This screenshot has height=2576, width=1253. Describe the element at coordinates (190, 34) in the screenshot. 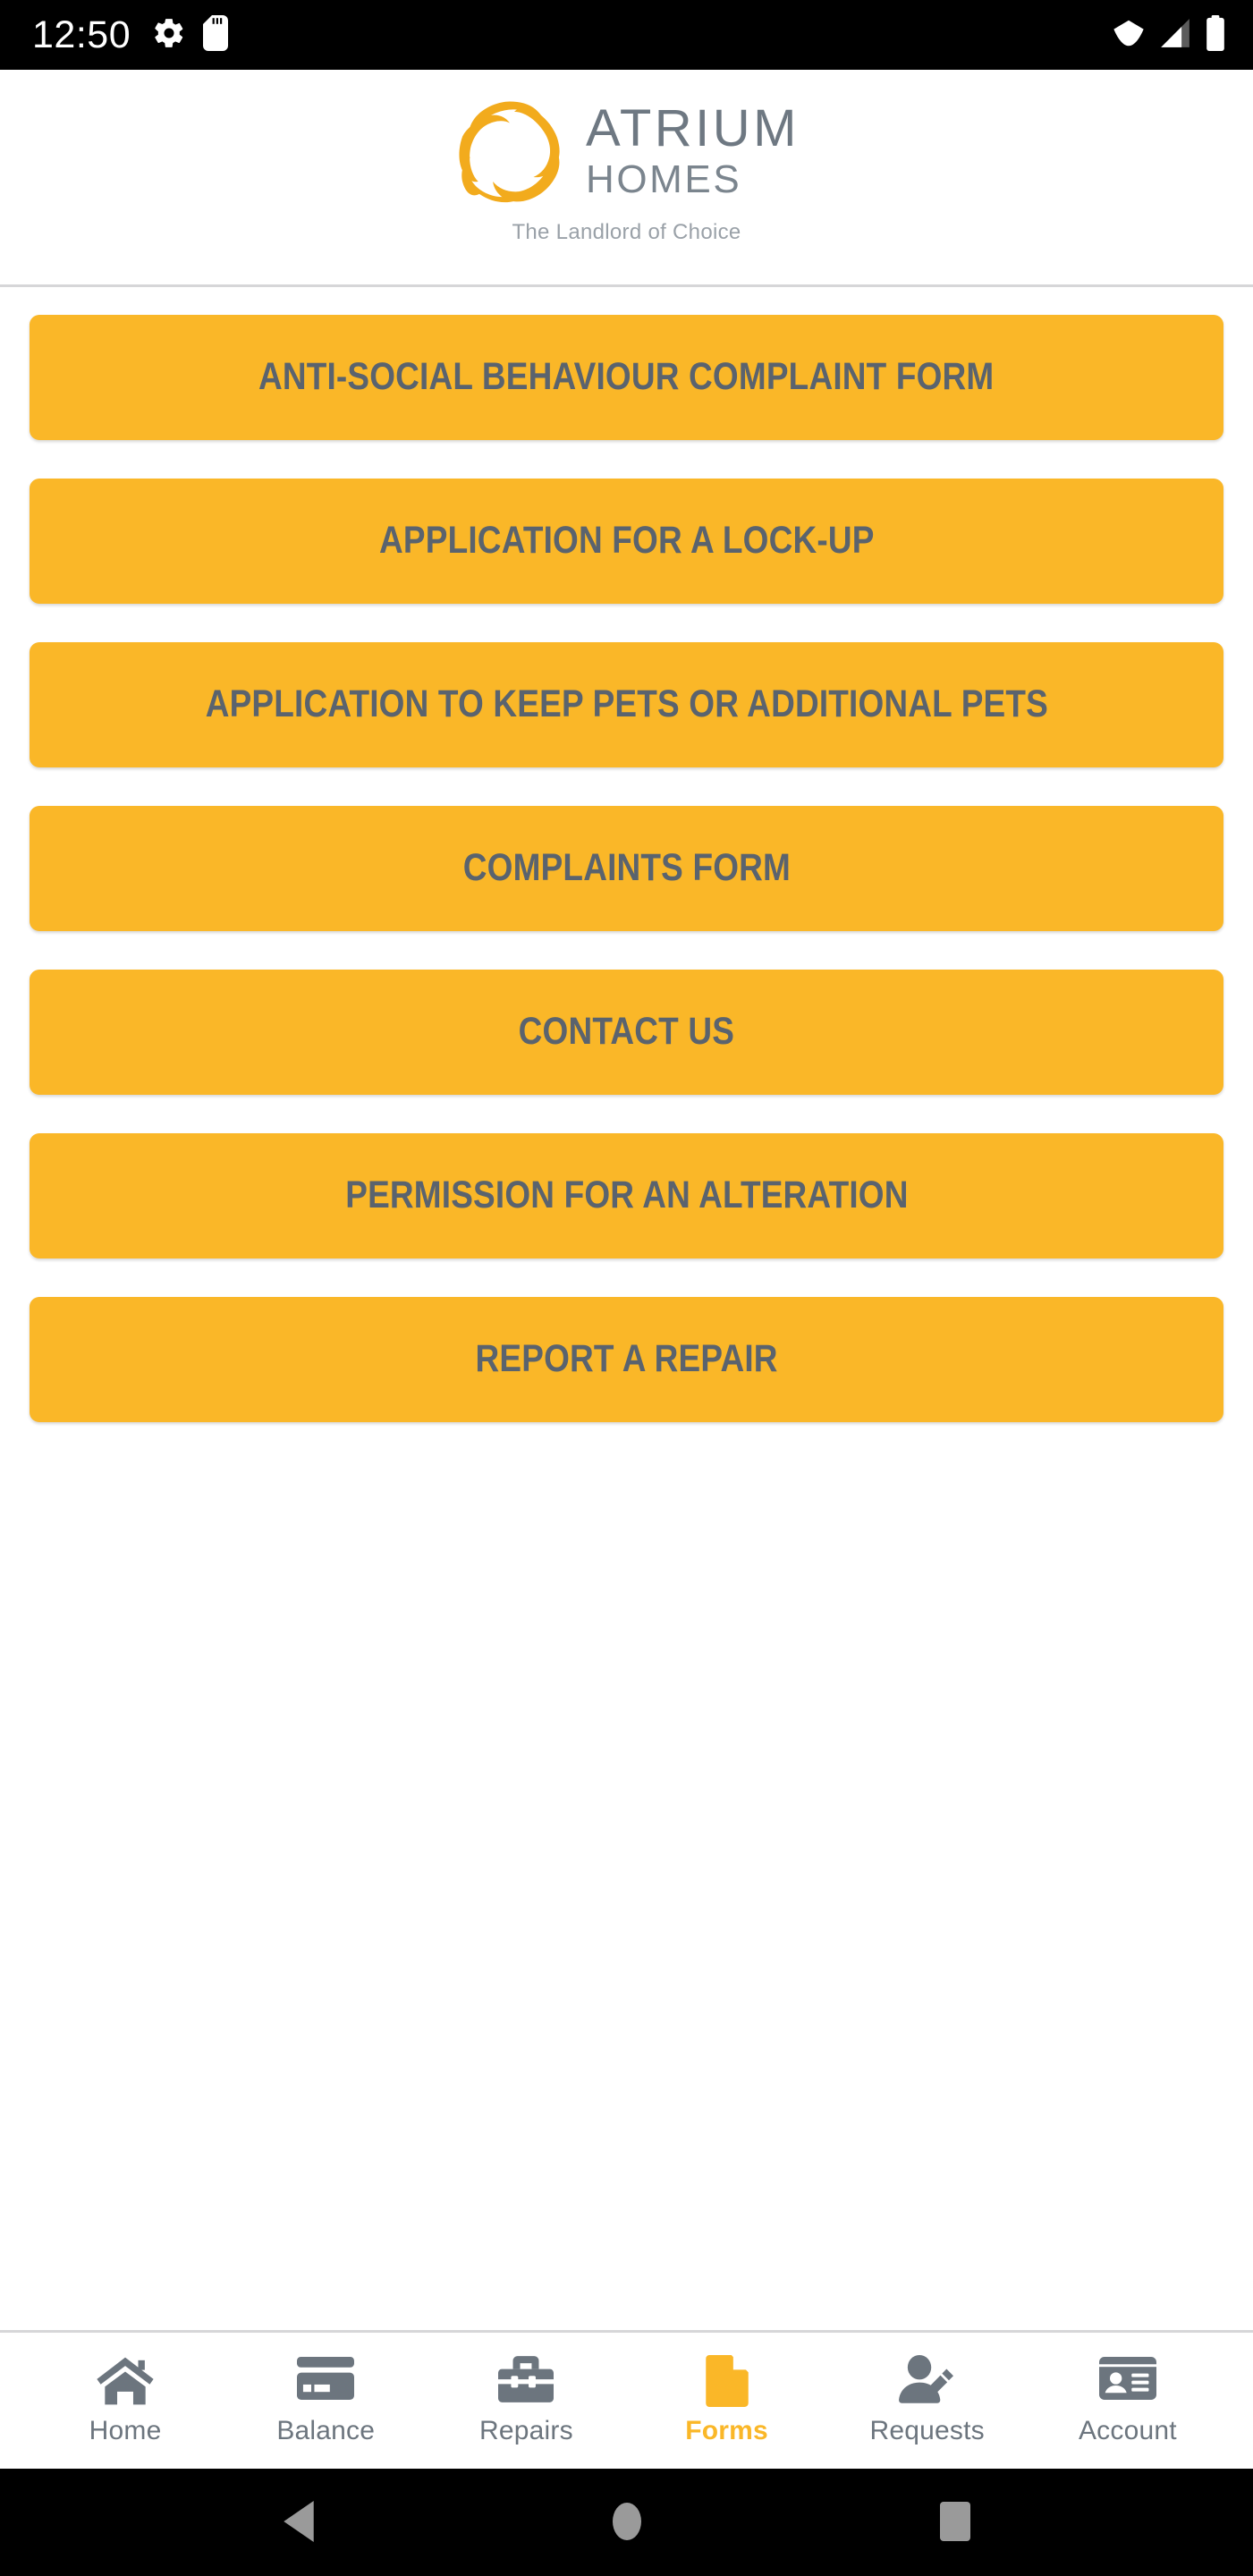

I see `status-left-icon-group` at that location.